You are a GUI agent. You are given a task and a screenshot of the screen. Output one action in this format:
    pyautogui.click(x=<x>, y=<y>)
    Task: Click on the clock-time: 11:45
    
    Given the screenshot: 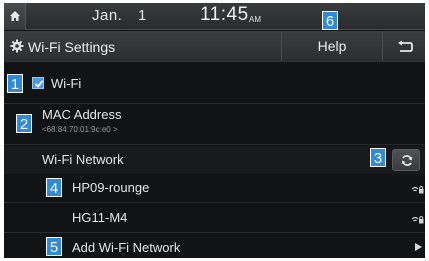 What is the action you would take?
    pyautogui.click(x=224, y=14)
    